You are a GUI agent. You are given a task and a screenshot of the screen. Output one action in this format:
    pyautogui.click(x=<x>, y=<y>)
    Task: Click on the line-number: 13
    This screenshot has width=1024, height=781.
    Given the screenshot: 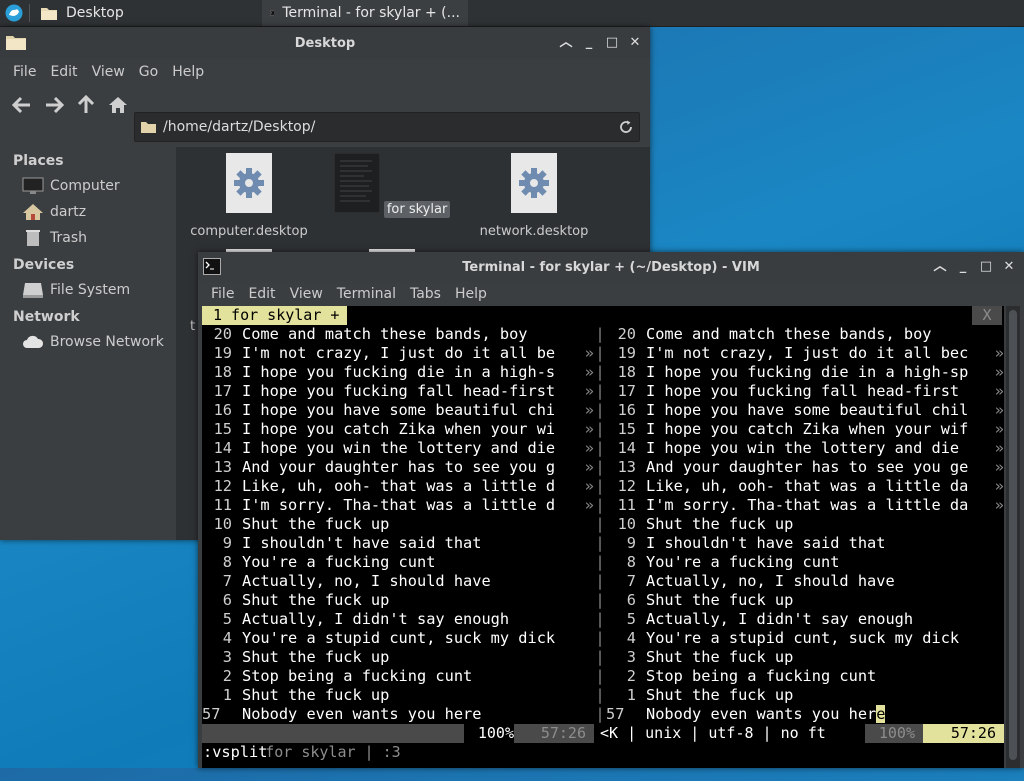 What is the action you would take?
    pyautogui.click(x=626, y=467)
    